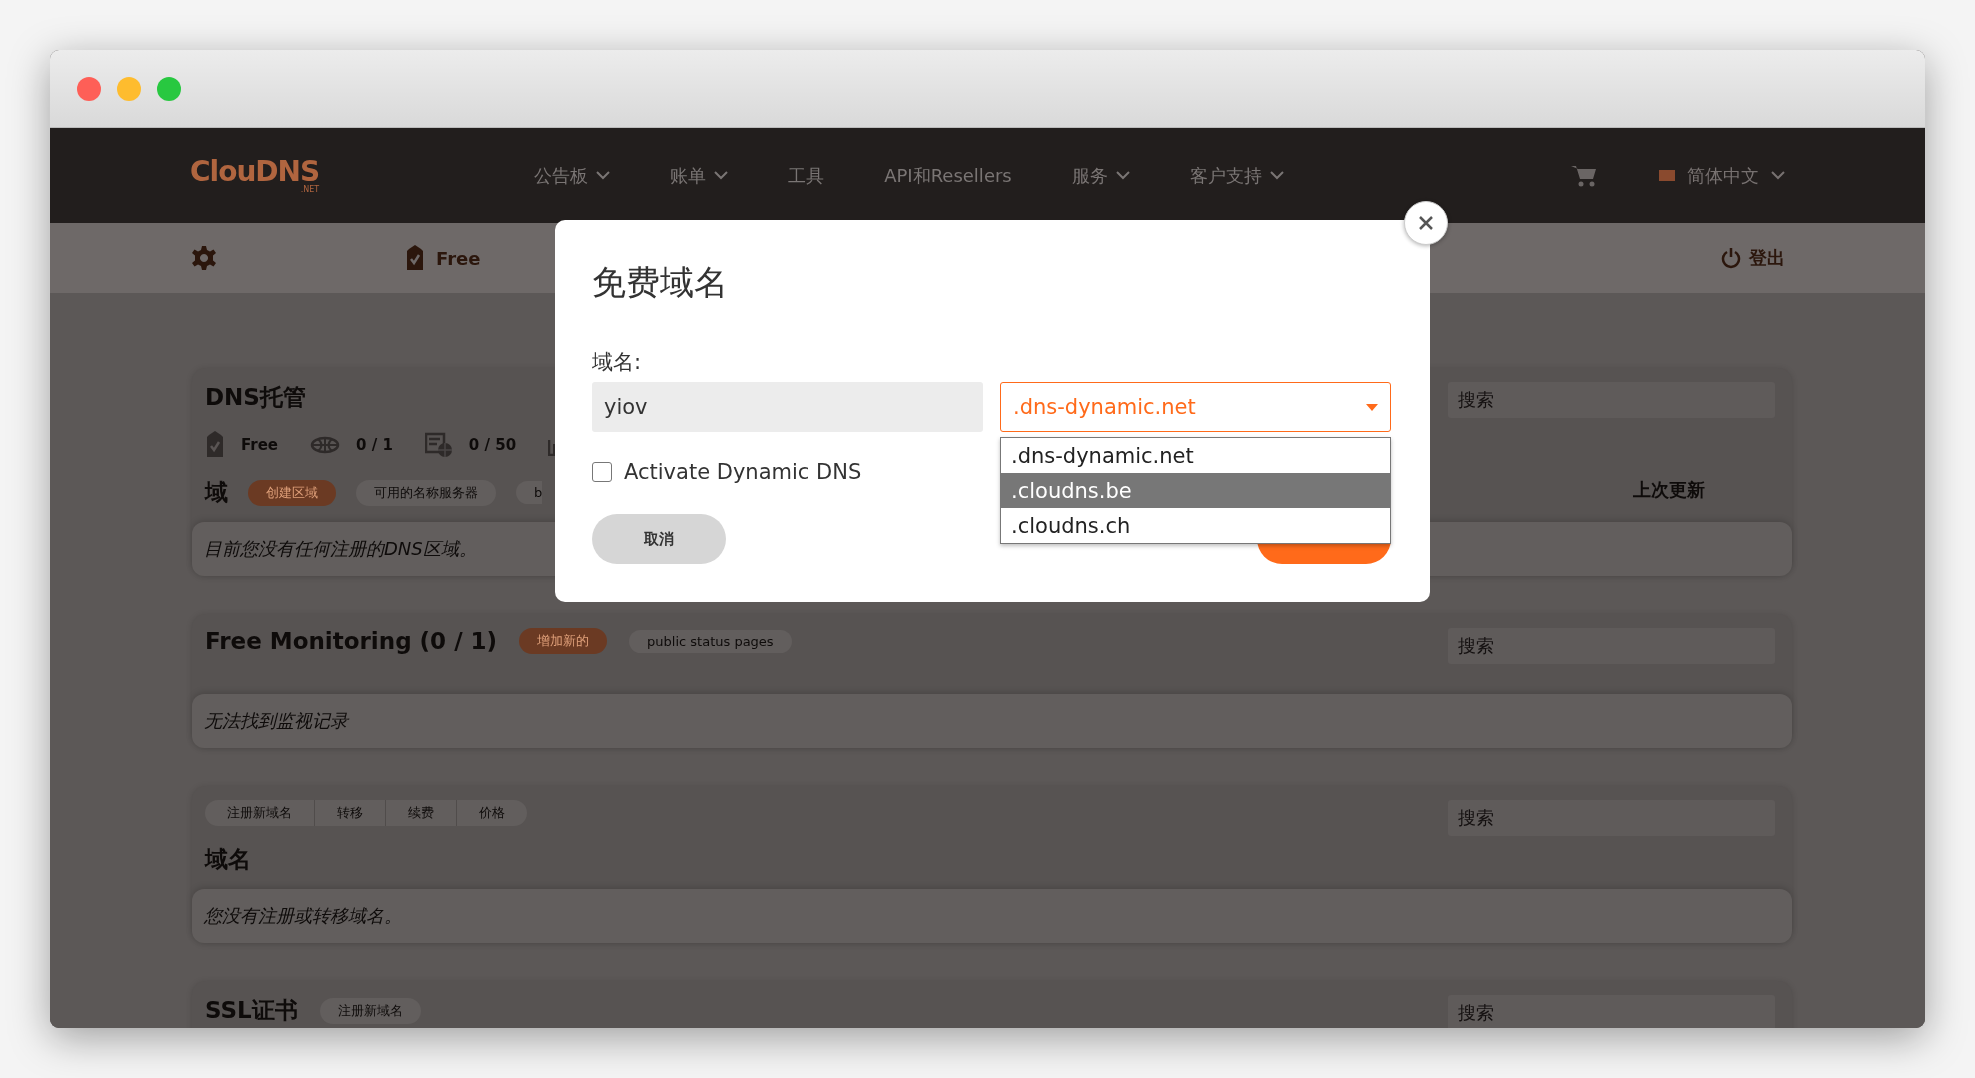 The width and height of the screenshot is (1975, 1078). Describe the element at coordinates (303, 916) in the screenshot. I see `empty-message: 您没有注册或转移域名。` at that location.